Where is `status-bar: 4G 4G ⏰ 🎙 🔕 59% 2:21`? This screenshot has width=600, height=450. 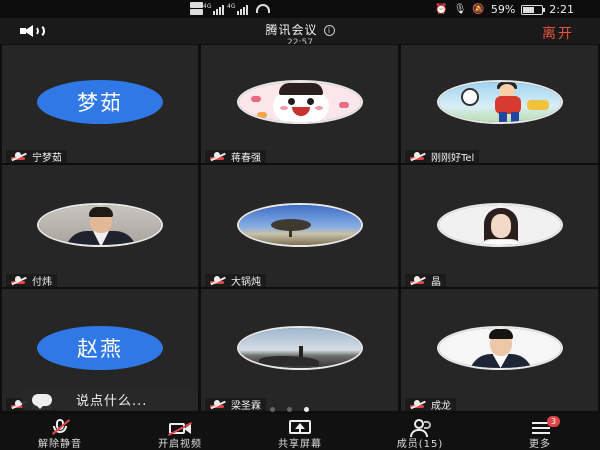 status-bar: 4G 4G ⏰ 🎙 🔕 59% 2:21 is located at coordinates (300, 9).